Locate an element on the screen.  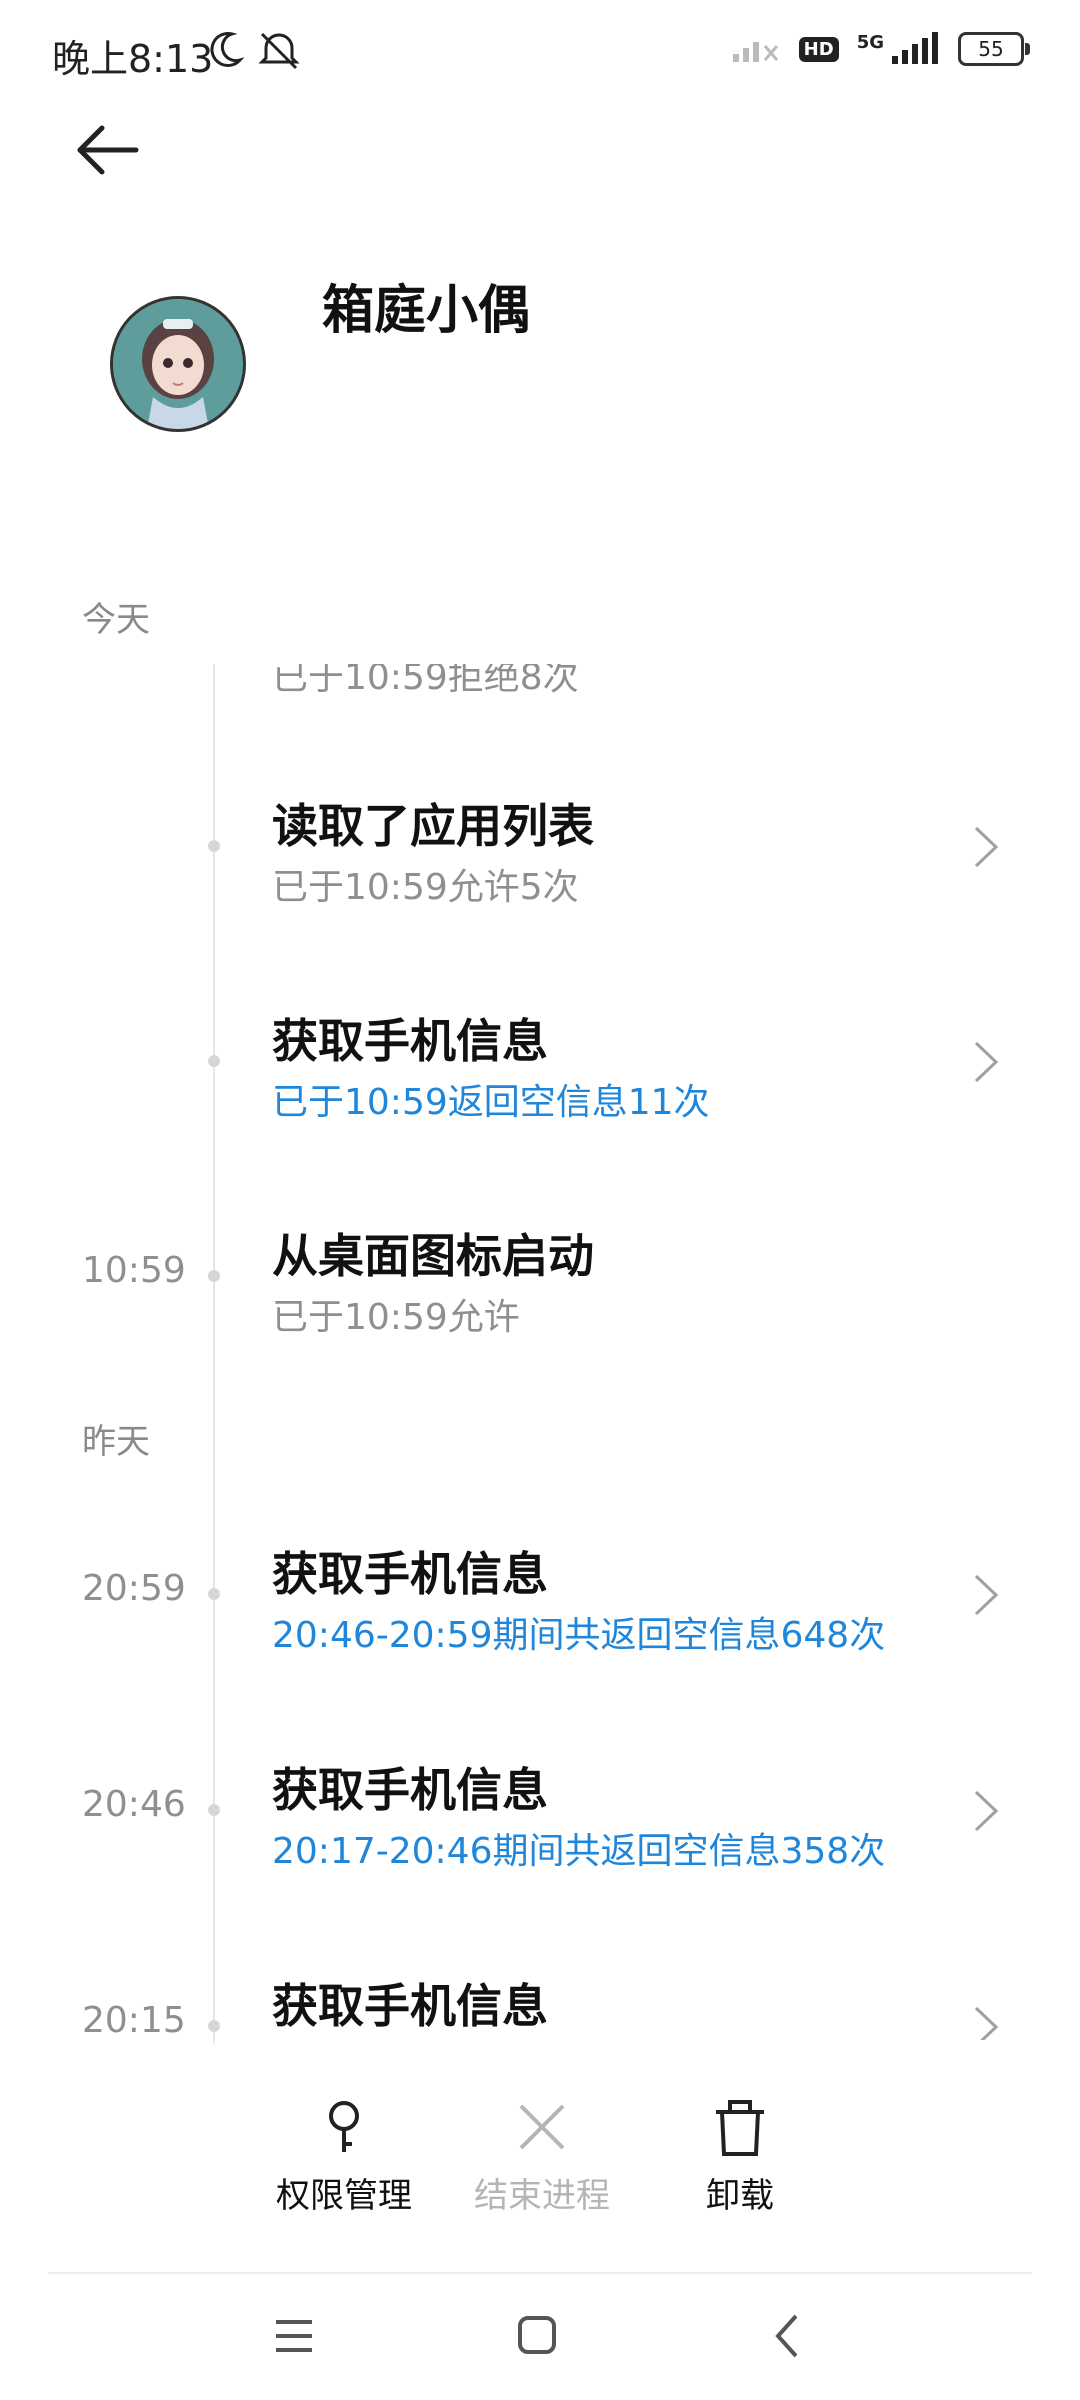
key-icon is located at coordinates (344, 2130).